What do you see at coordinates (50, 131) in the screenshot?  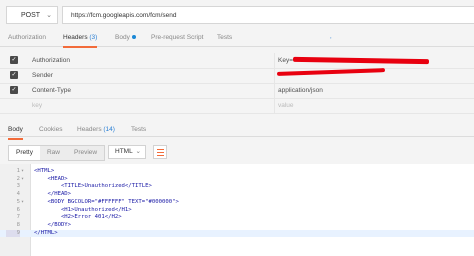 I see `tab-cookies: Cookies` at bounding box center [50, 131].